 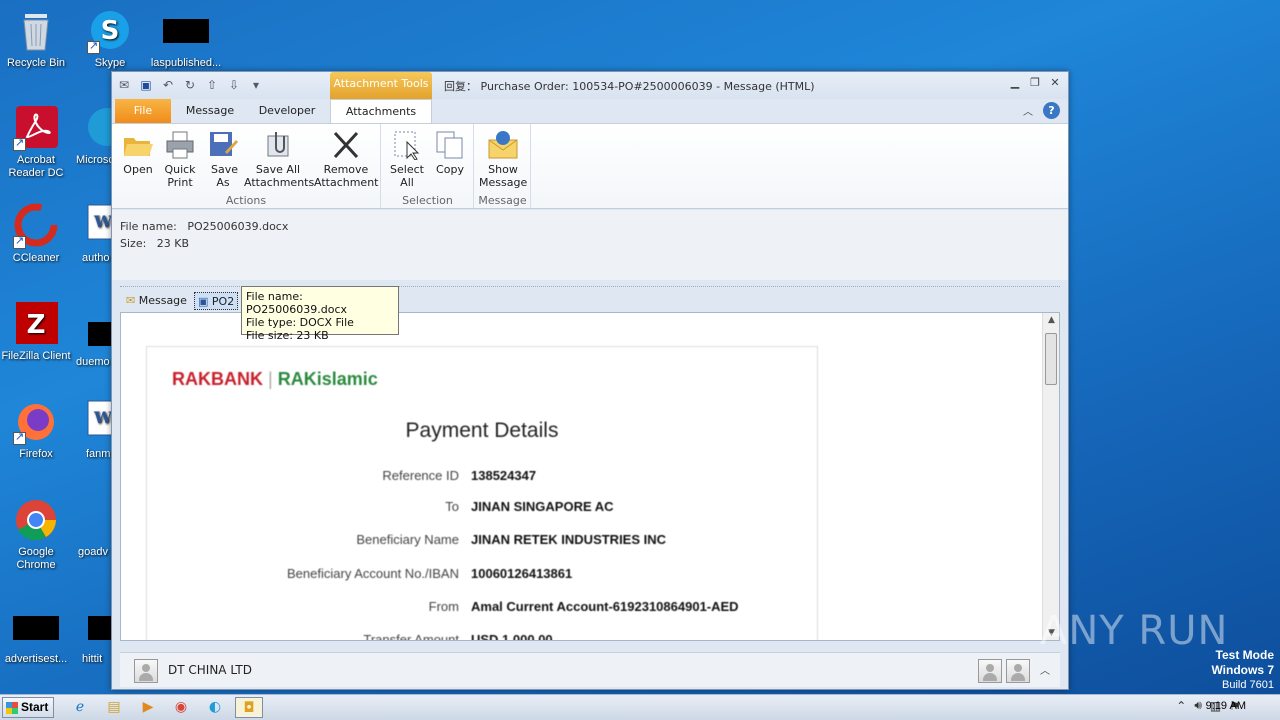 What do you see at coordinates (590, 245) in the screenshot?
I see `attachment-info-pane: File name: PO25006039.docx Size: 23 KB` at bounding box center [590, 245].